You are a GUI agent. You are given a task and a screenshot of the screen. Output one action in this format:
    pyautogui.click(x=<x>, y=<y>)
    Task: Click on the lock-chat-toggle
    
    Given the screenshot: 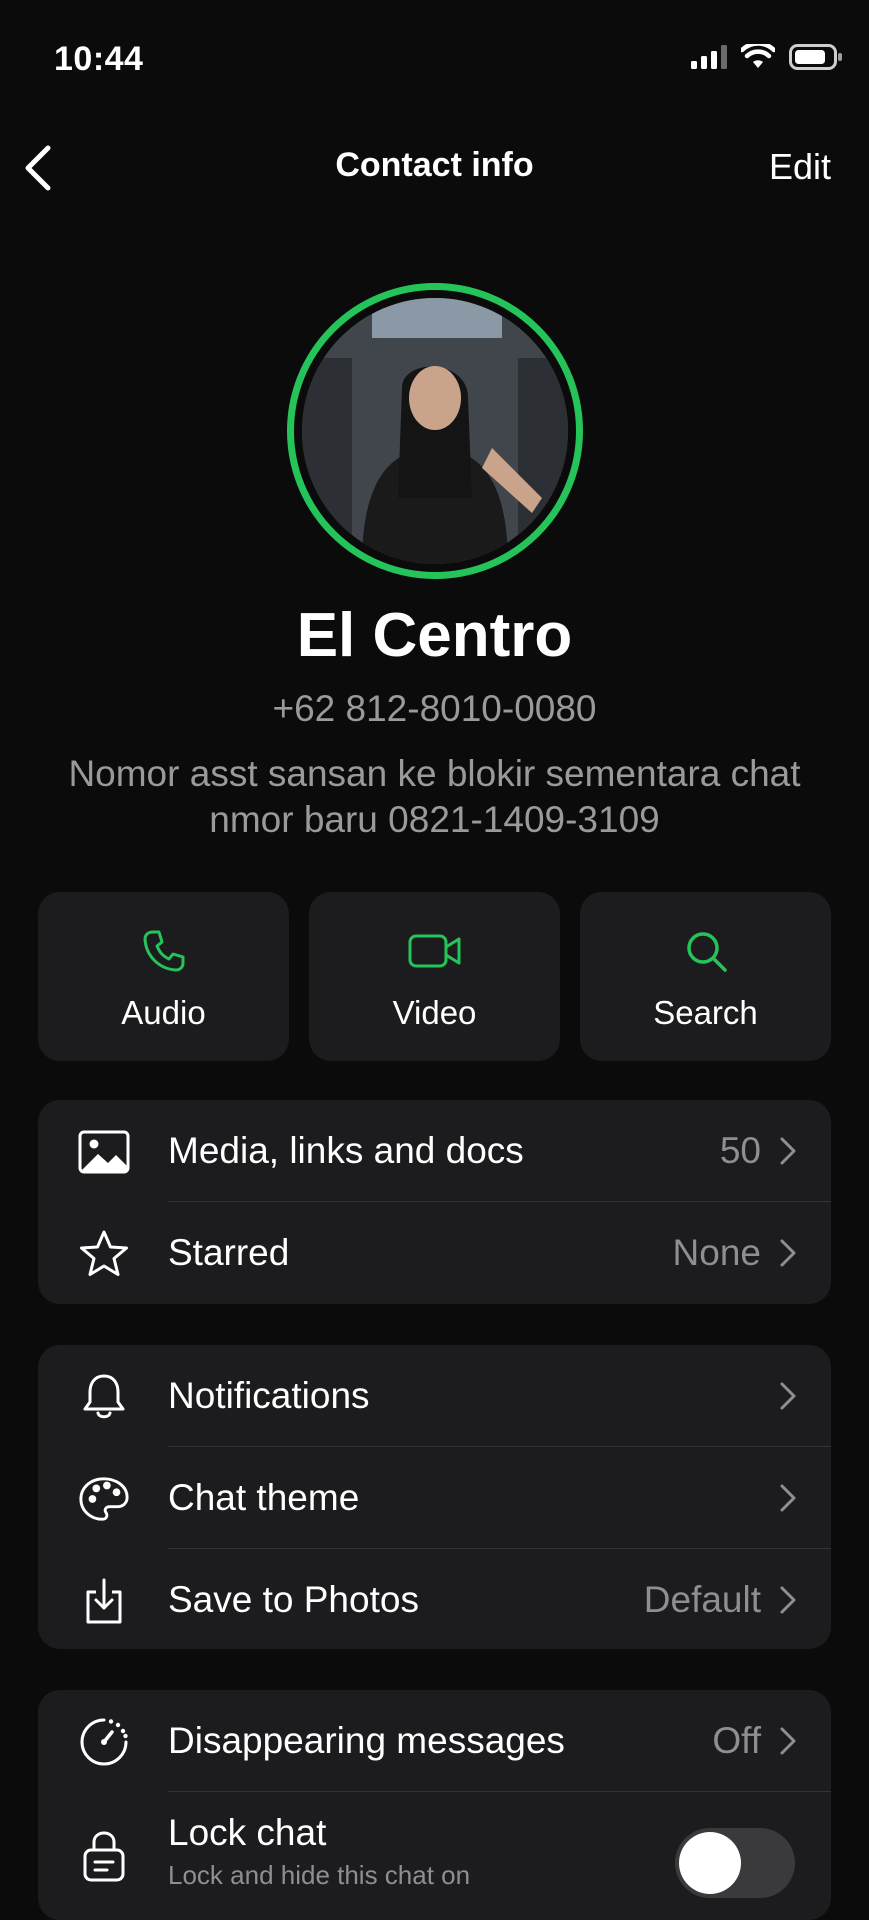 What is the action you would take?
    pyautogui.click(x=735, y=1863)
    